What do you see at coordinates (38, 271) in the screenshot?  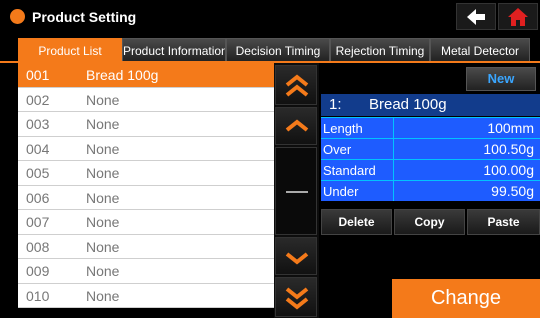 I see `product-number: 009` at bounding box center [38, 271].